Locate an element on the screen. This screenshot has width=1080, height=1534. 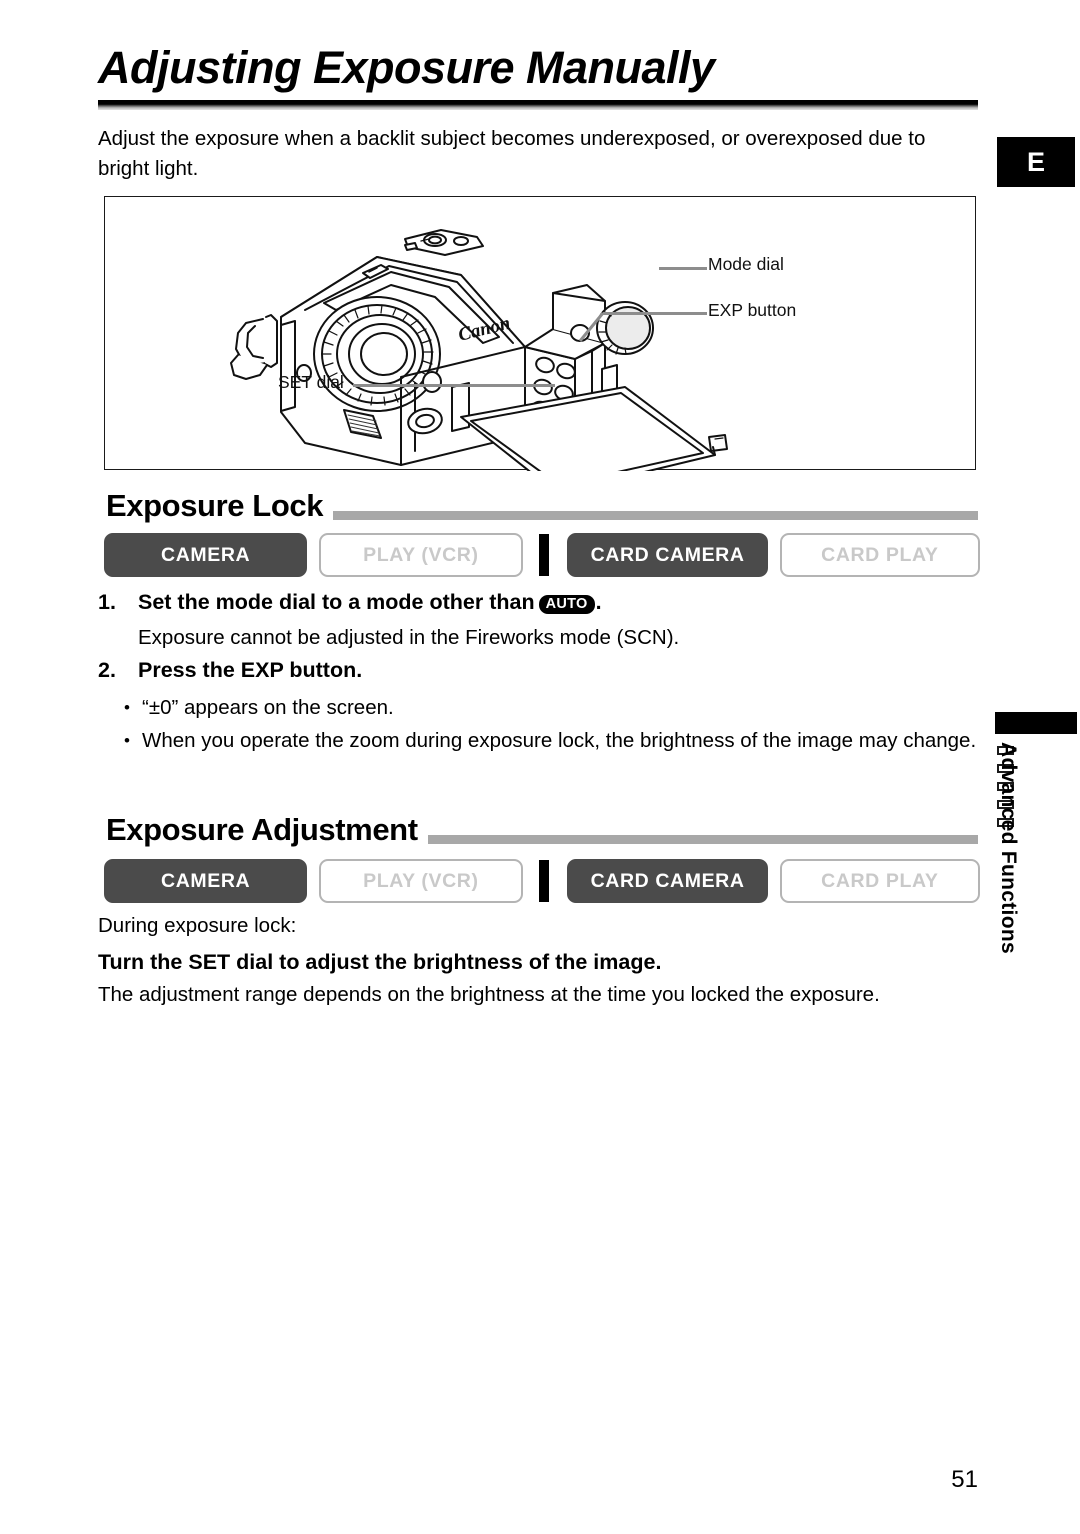
section-title: Exposure Lock is located at coordinates (220, 506).